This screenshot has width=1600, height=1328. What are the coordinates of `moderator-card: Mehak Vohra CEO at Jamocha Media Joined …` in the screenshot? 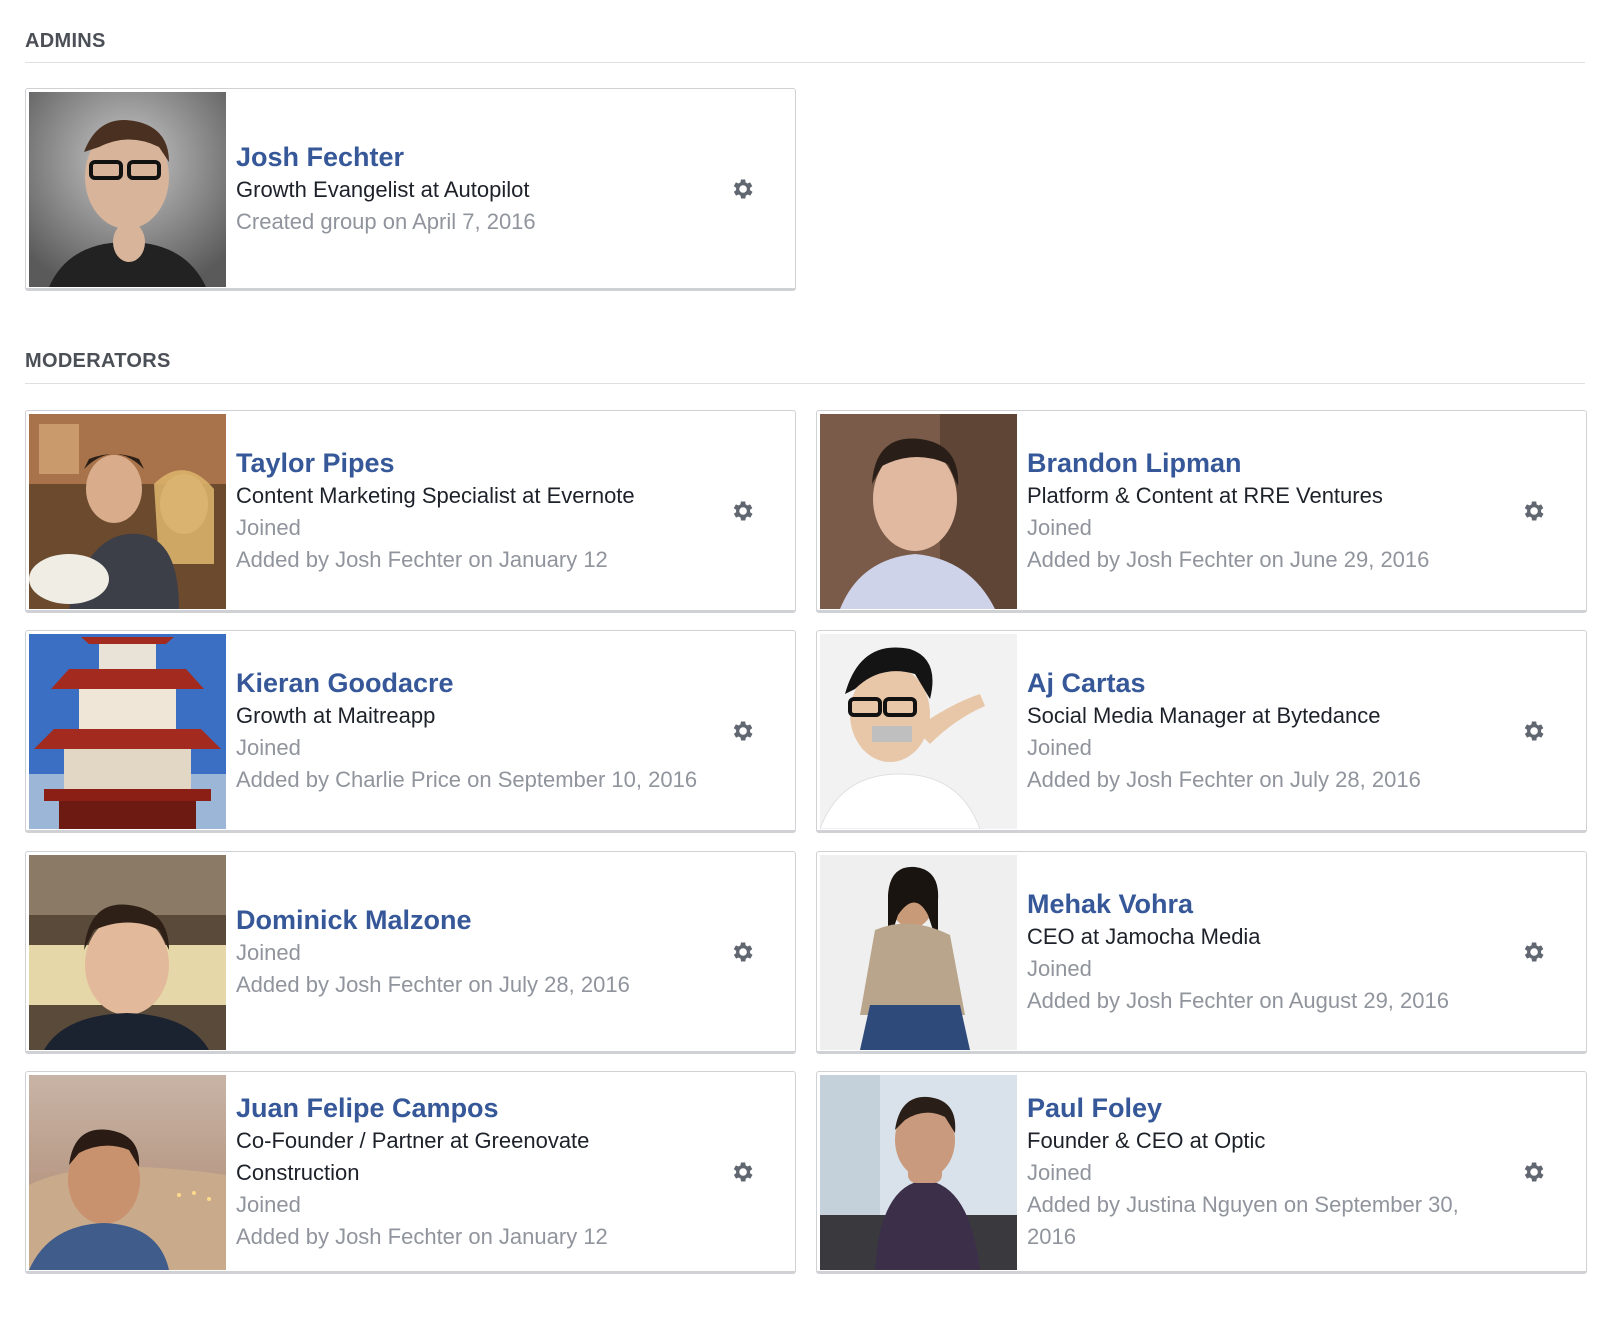 It's located at (1201, 952).